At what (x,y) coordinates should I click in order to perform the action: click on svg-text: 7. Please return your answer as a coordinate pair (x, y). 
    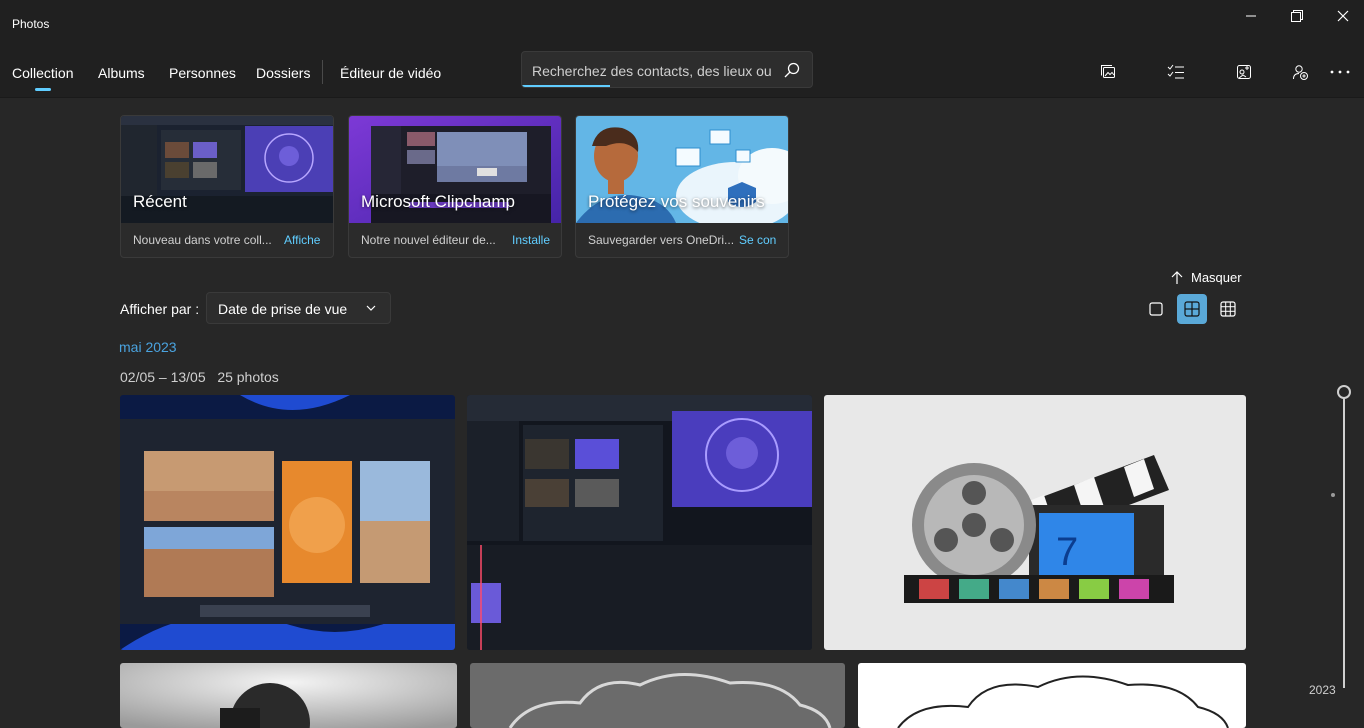
    Looking at the image, I should click on (1067, 552).